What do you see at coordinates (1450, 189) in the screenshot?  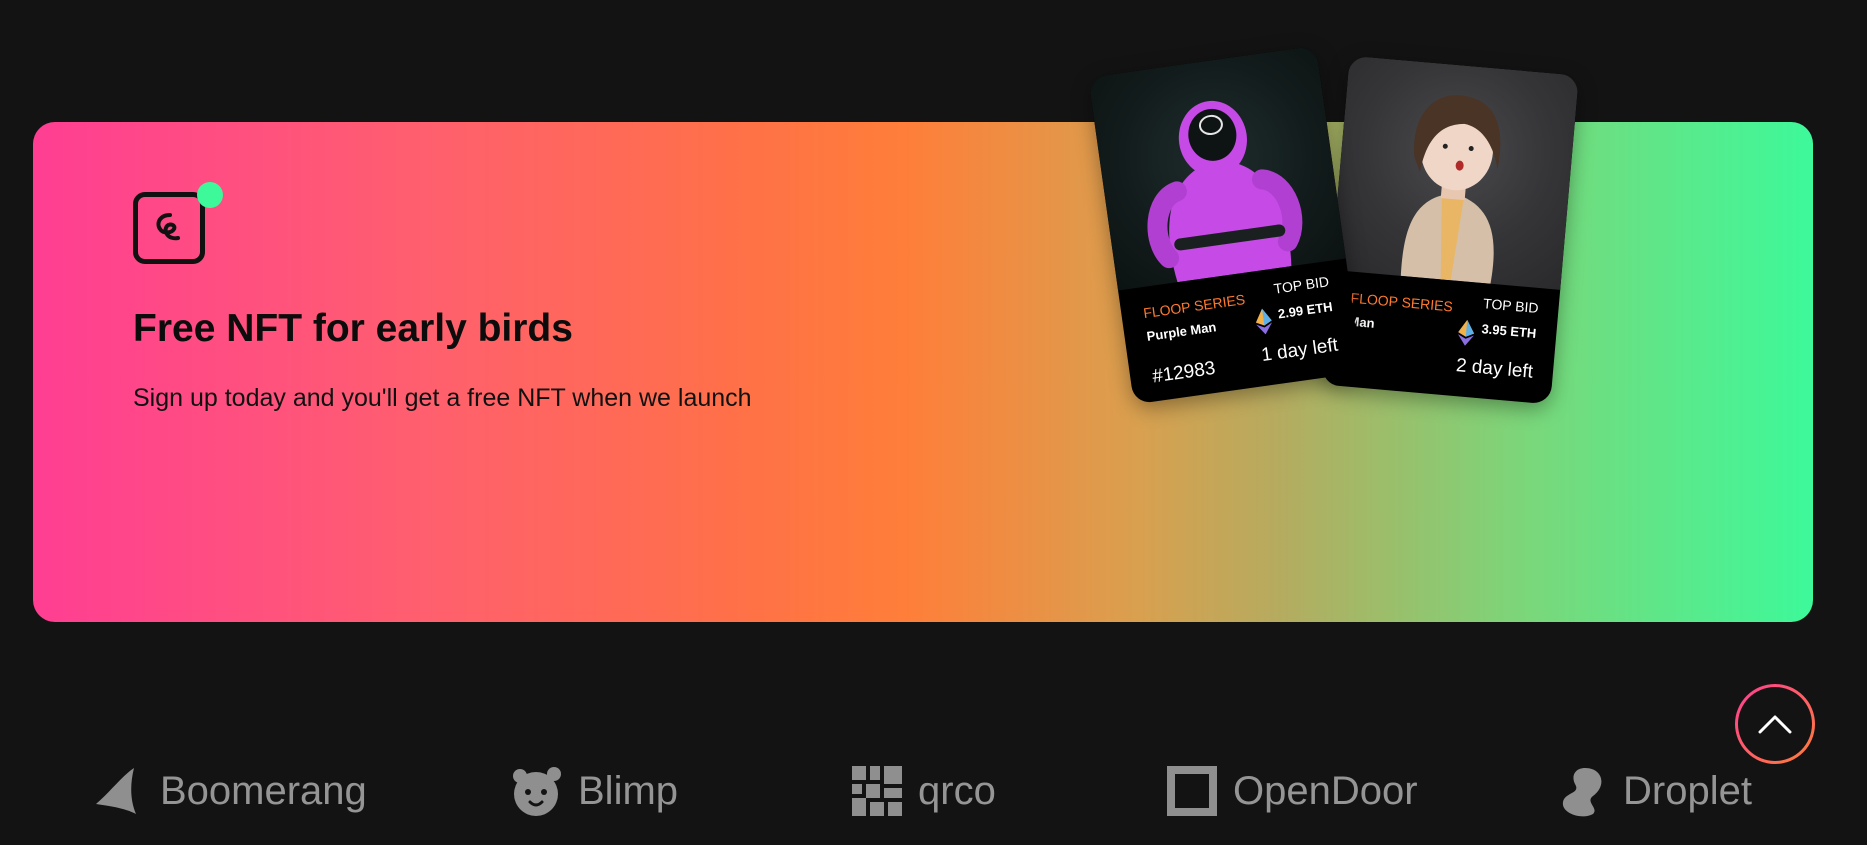 I see `doll-figure-illustration` at bounding box center [1450, 189].